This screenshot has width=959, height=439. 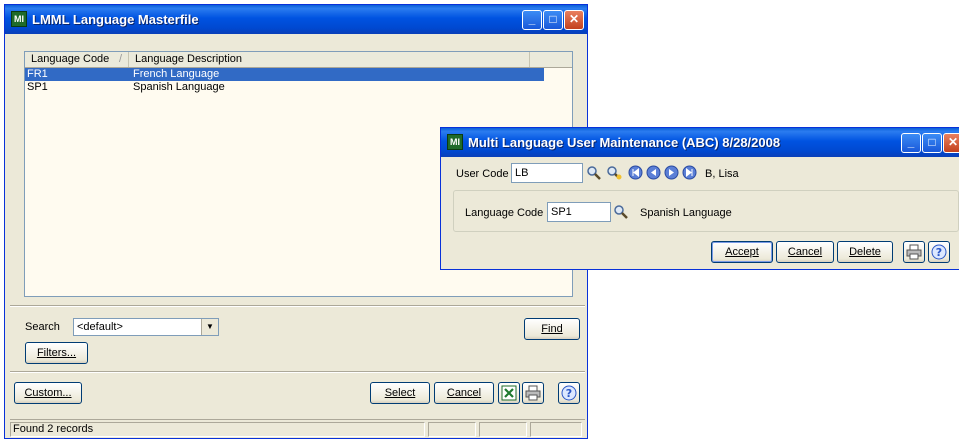 I want to click on user-code-label: User Code, so click(x=482, y=174).